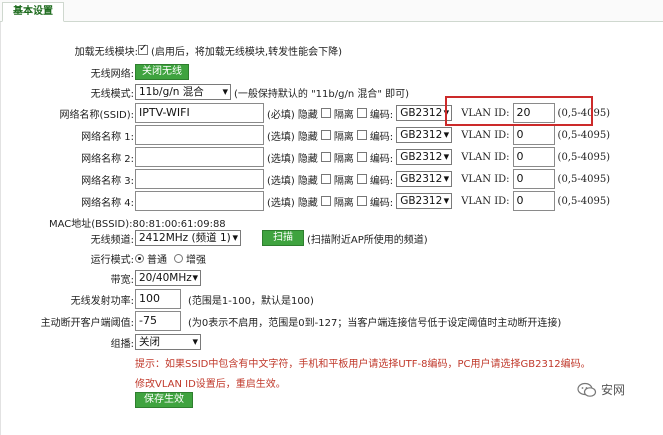  I want to click on run-mode-normal-radio, so click(139, 258).